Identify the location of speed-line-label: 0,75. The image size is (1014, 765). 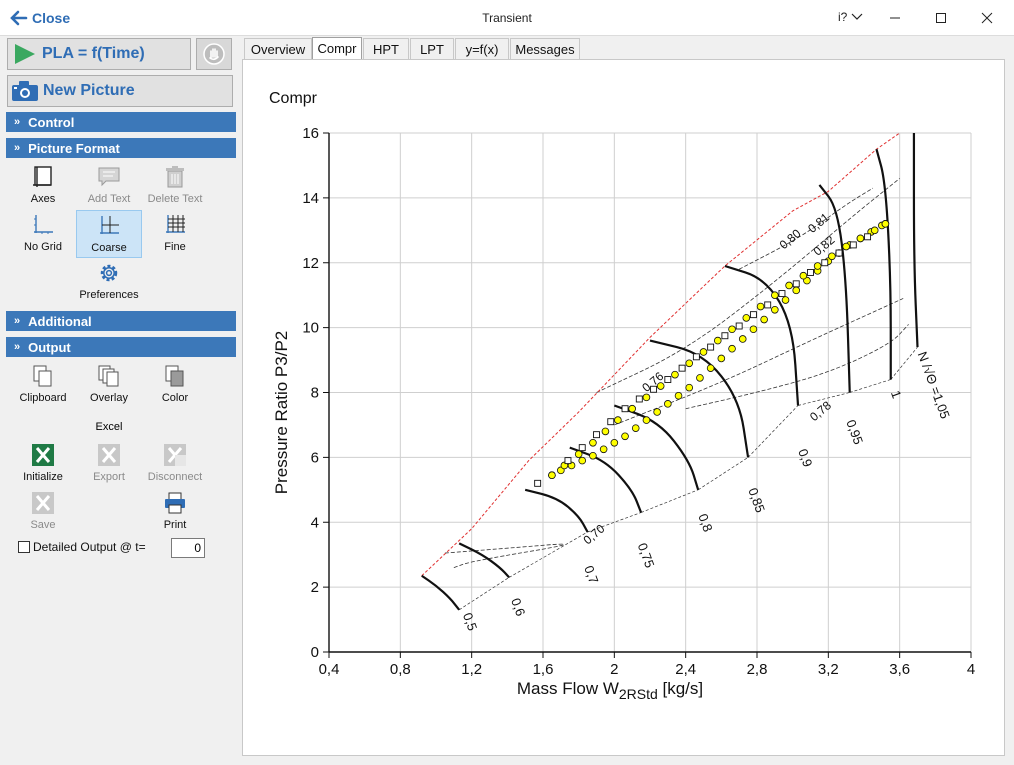
(646, 555).